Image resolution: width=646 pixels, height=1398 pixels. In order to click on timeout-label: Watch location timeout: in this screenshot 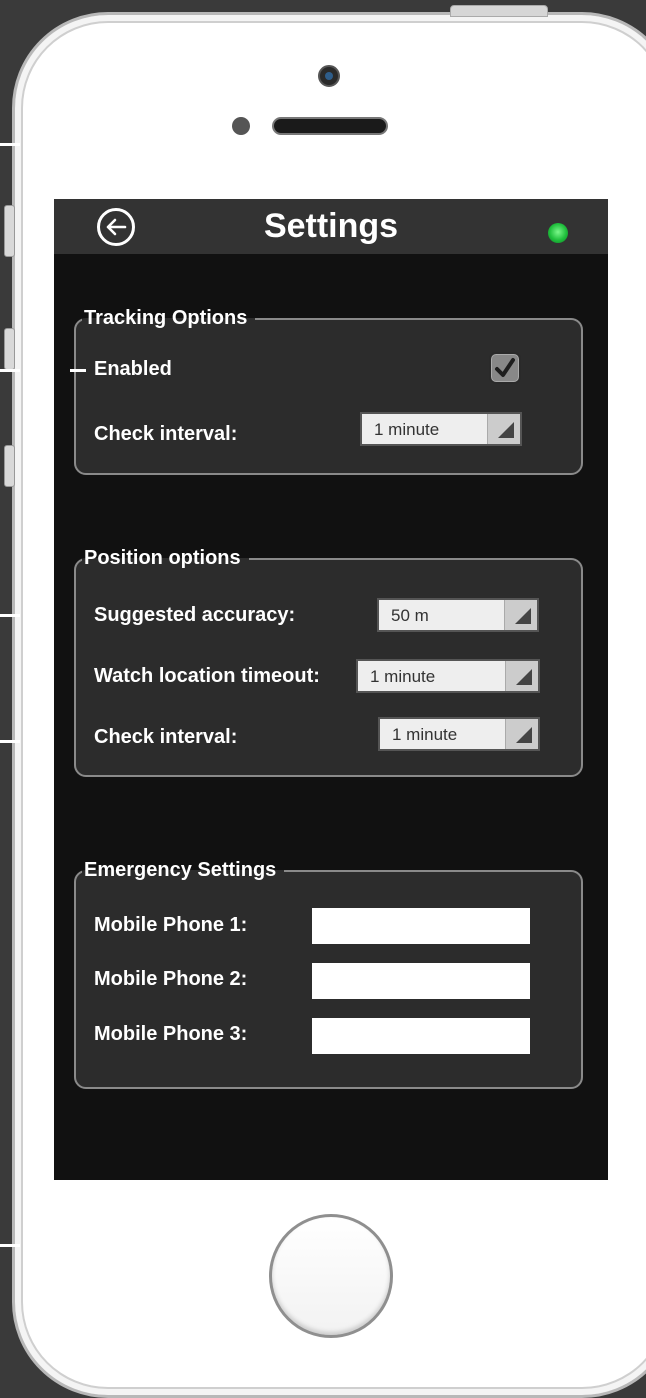, I will do `click(207, 676)`.